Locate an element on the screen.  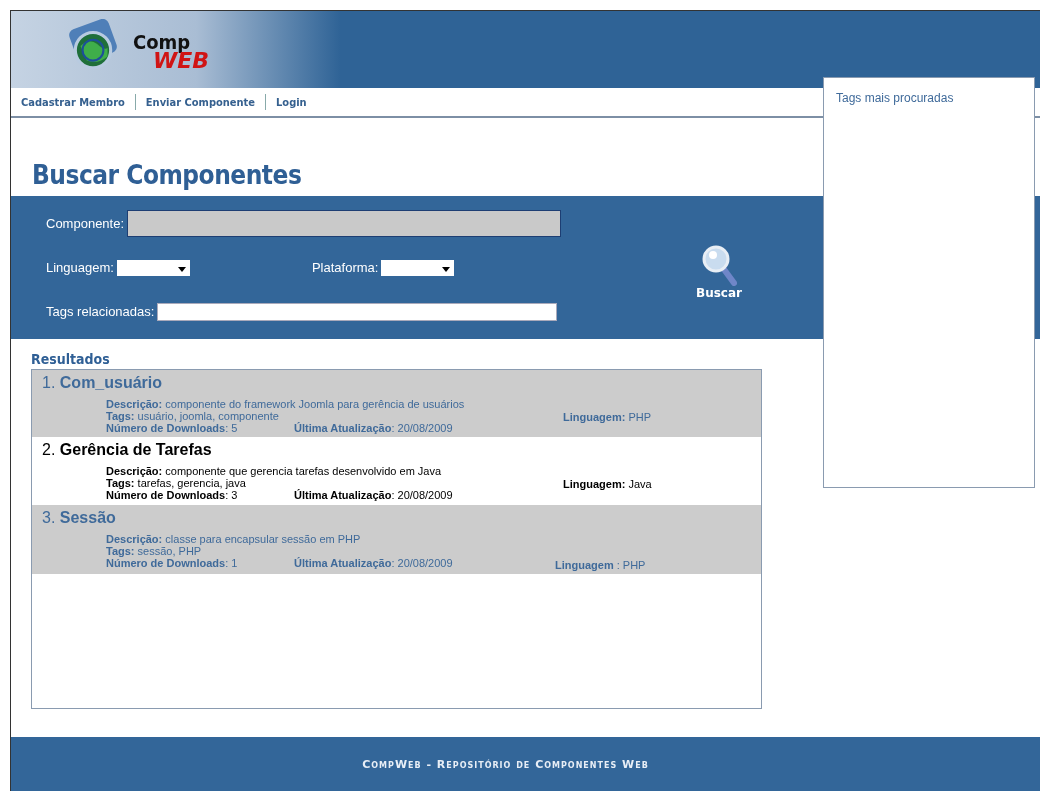
page-title: Buscar Componentes is located at coordinates (167, 175).